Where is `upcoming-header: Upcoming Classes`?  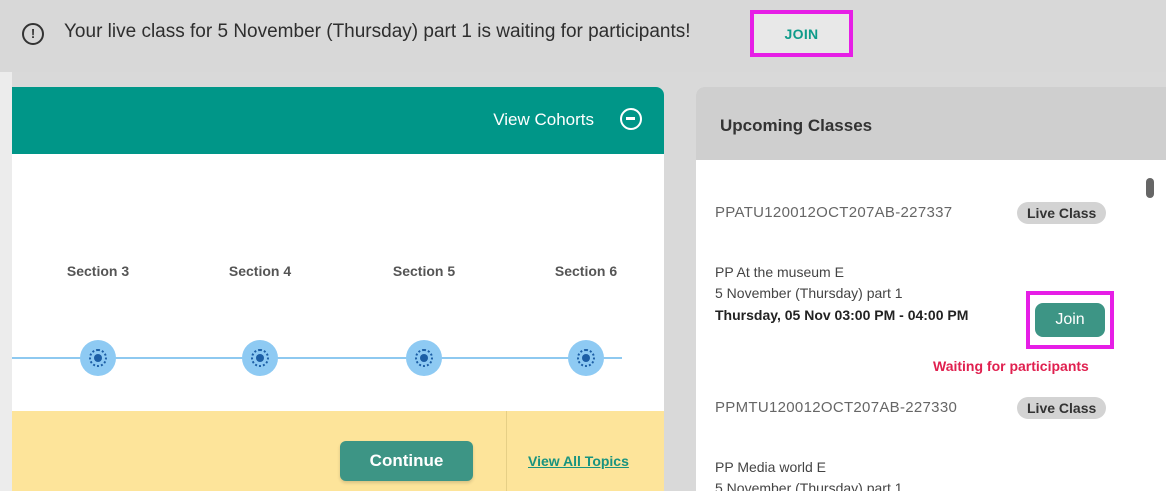
upcoming-header: Upcoming Classes is located at coordinates (931, 123).